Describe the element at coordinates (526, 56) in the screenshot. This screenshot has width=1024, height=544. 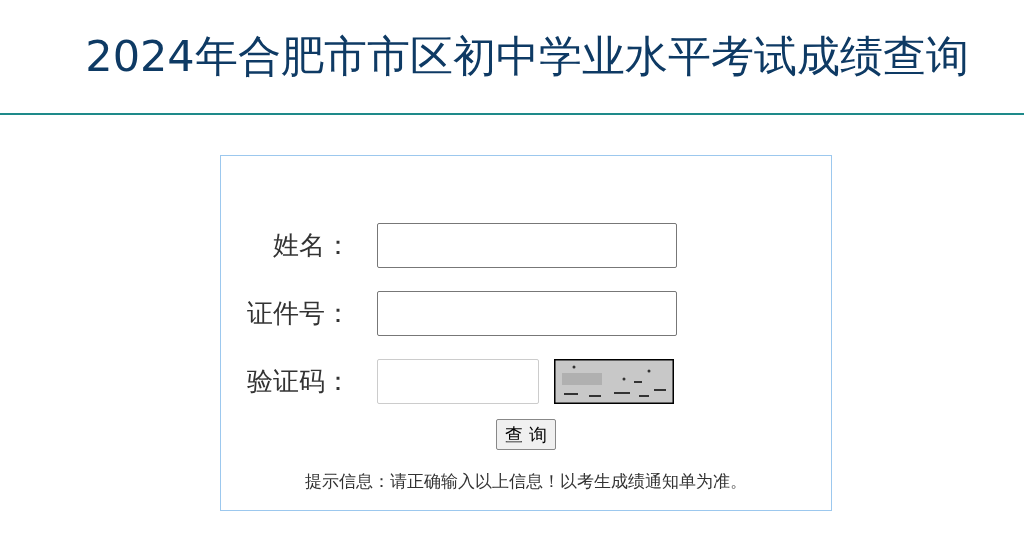
I see `page-title: 2024年合肥市市区初中学业水平考试成绩查询` at that location.